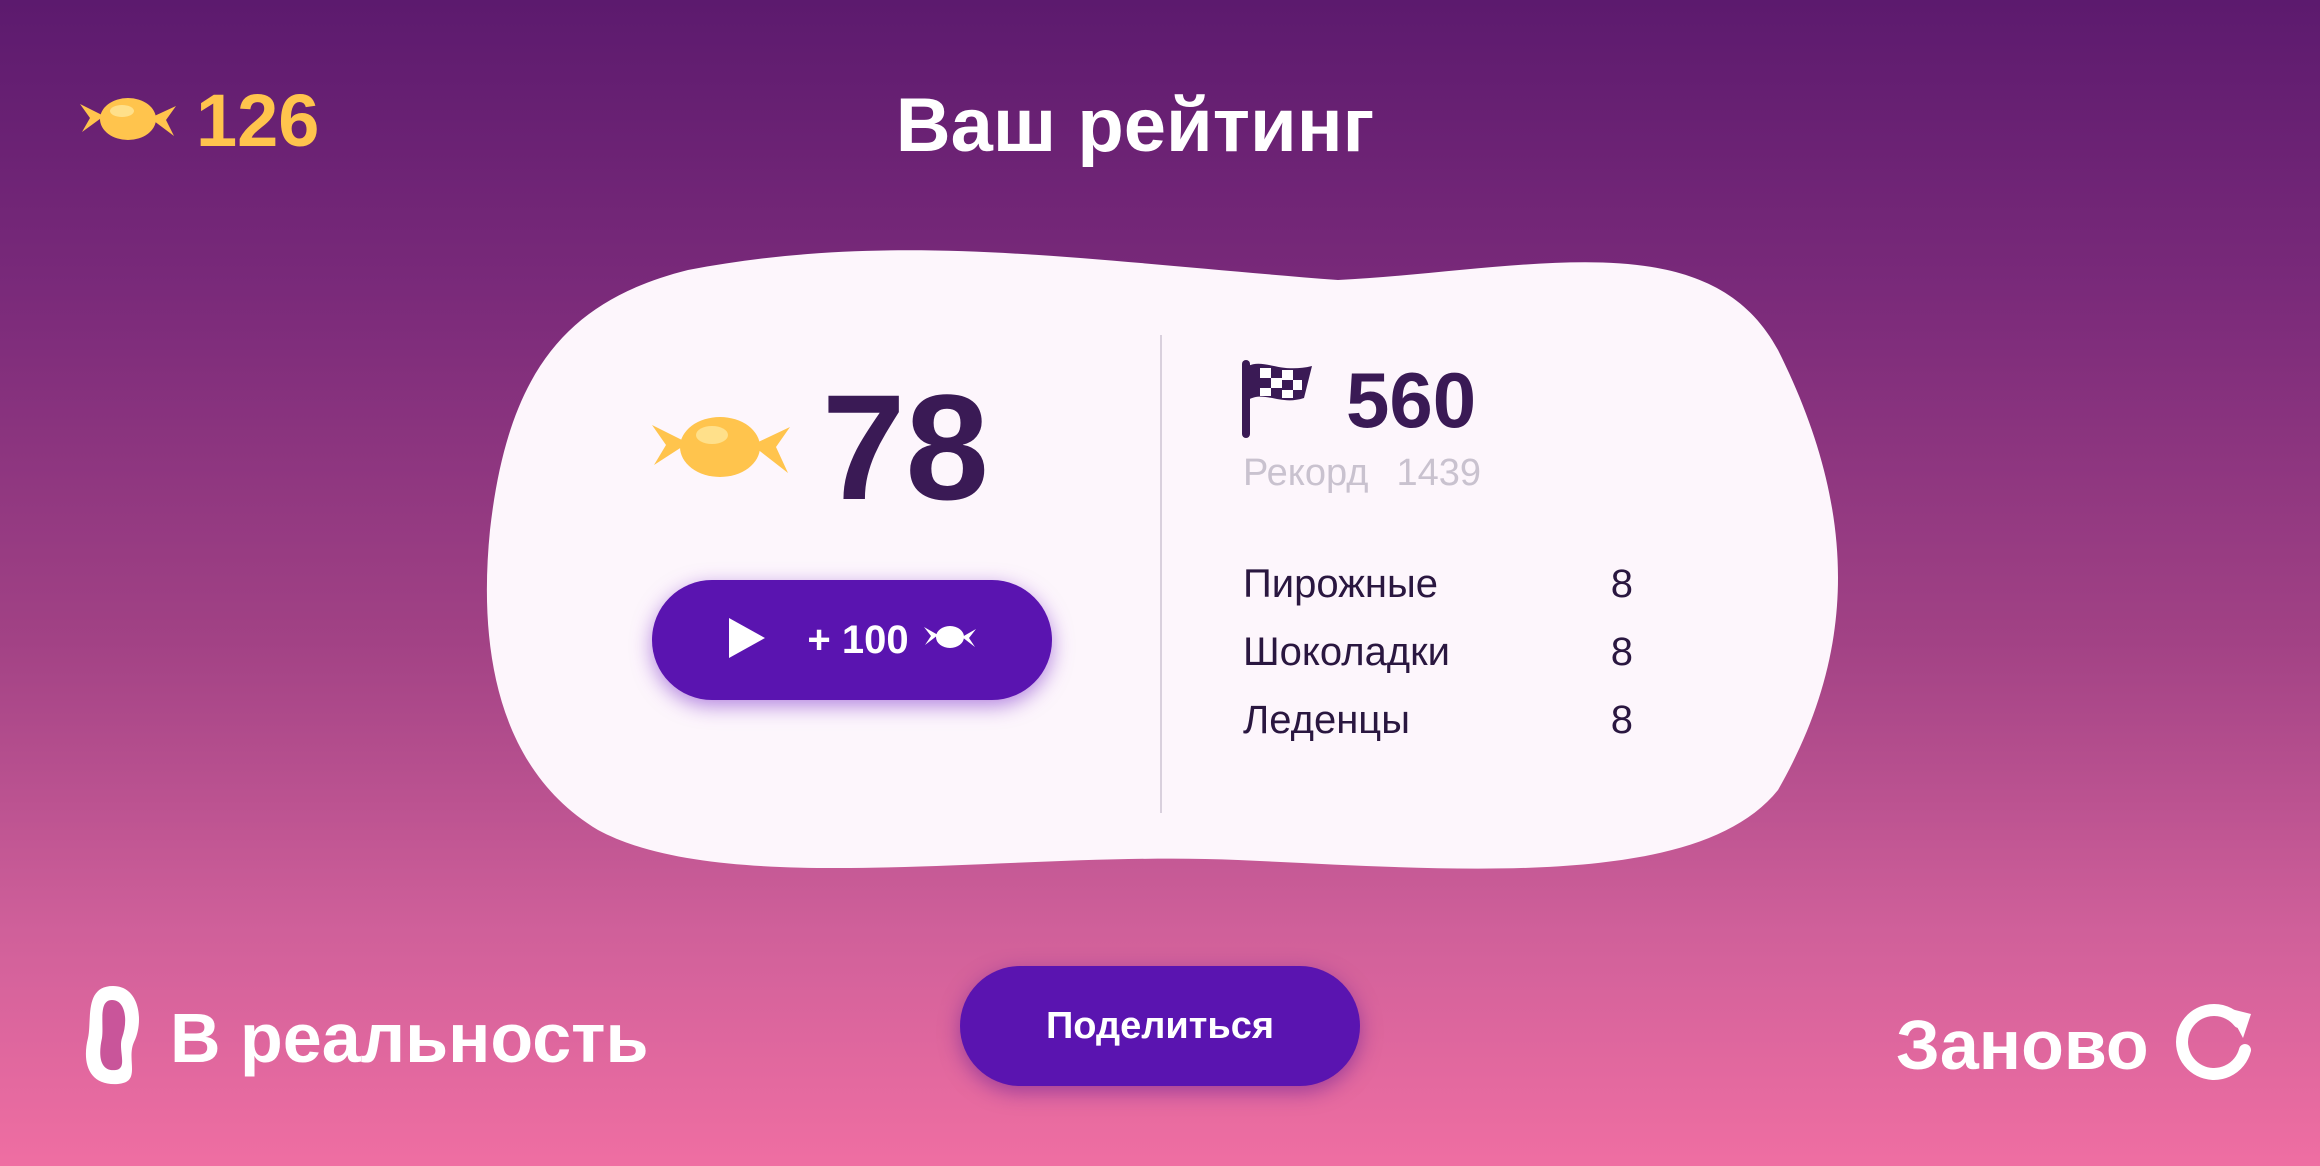 The height and width of the screenshot is (1166, 2320). Describe the element at coordinates (1411, 400) in the screenshot. I see `best-score-value: 560` at that location.